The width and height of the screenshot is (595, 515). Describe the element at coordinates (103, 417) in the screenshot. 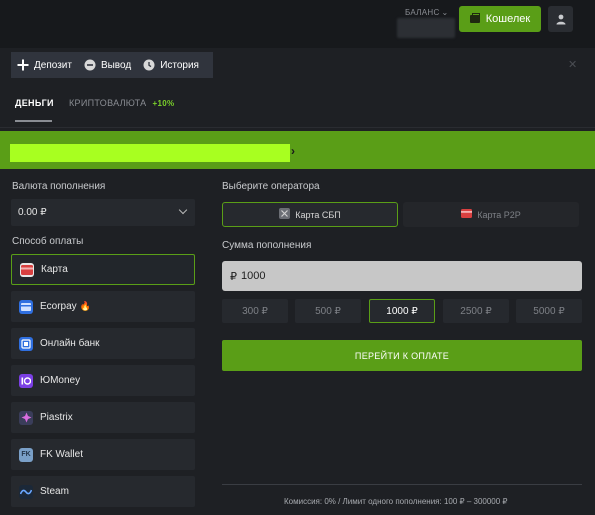

I see `payment-method-piastrix: Piastrix` at that location.